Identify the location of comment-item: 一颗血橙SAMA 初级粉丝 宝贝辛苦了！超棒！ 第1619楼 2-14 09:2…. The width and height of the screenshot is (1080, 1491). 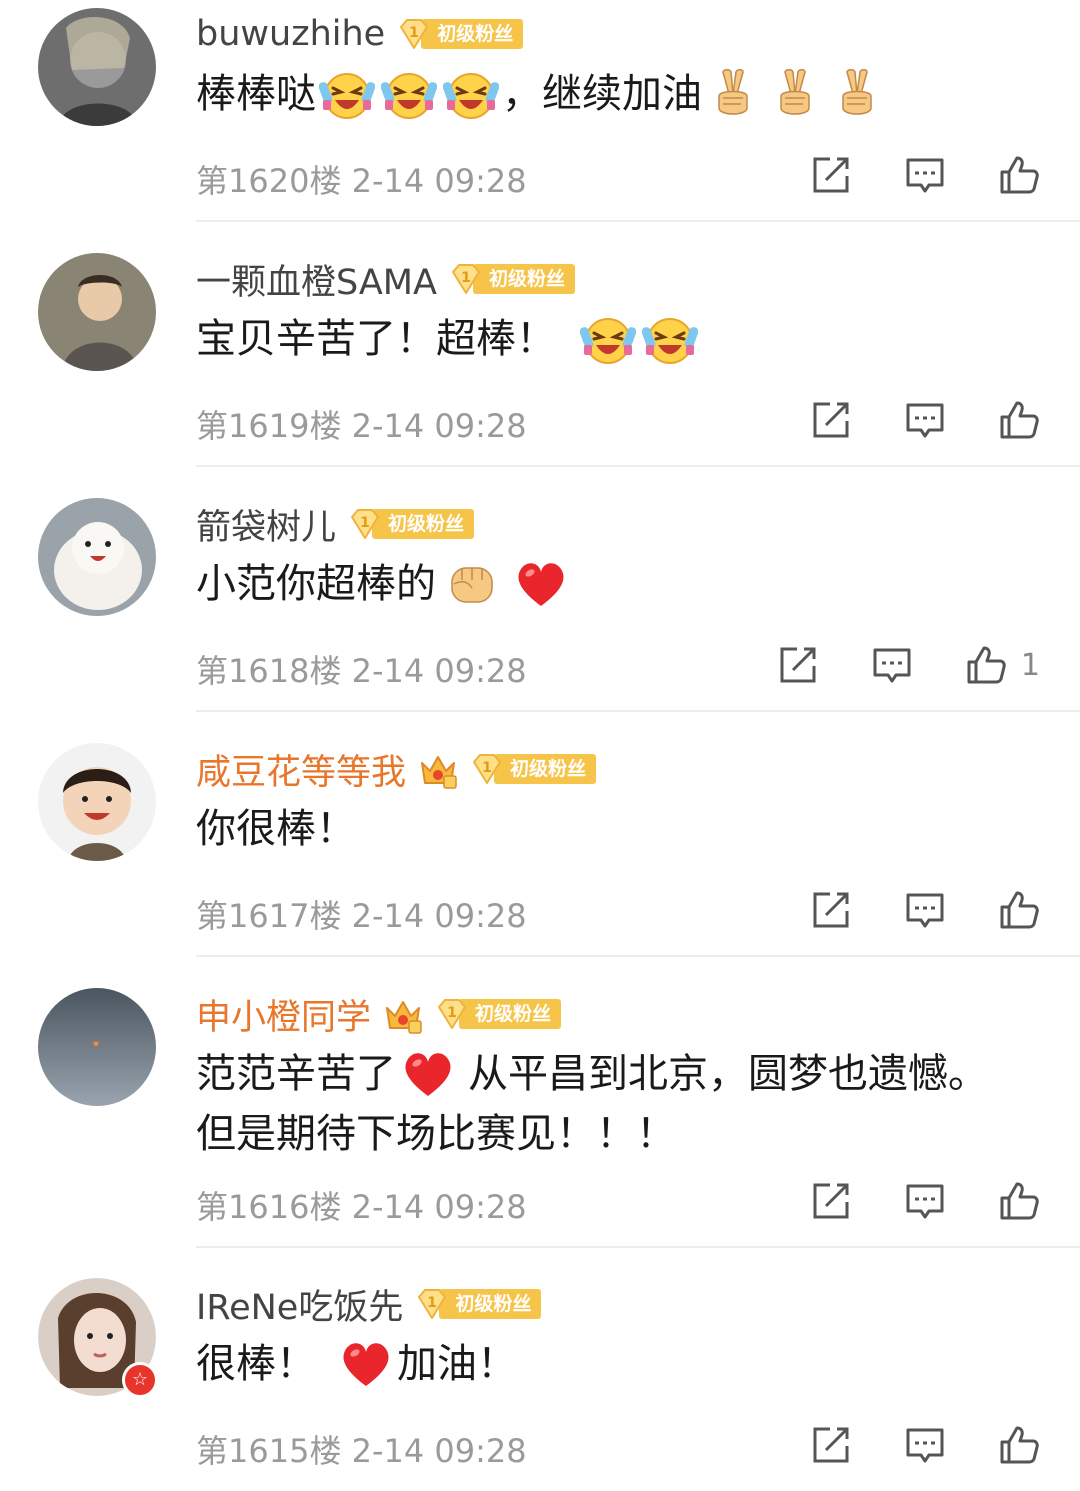
(540, 356).